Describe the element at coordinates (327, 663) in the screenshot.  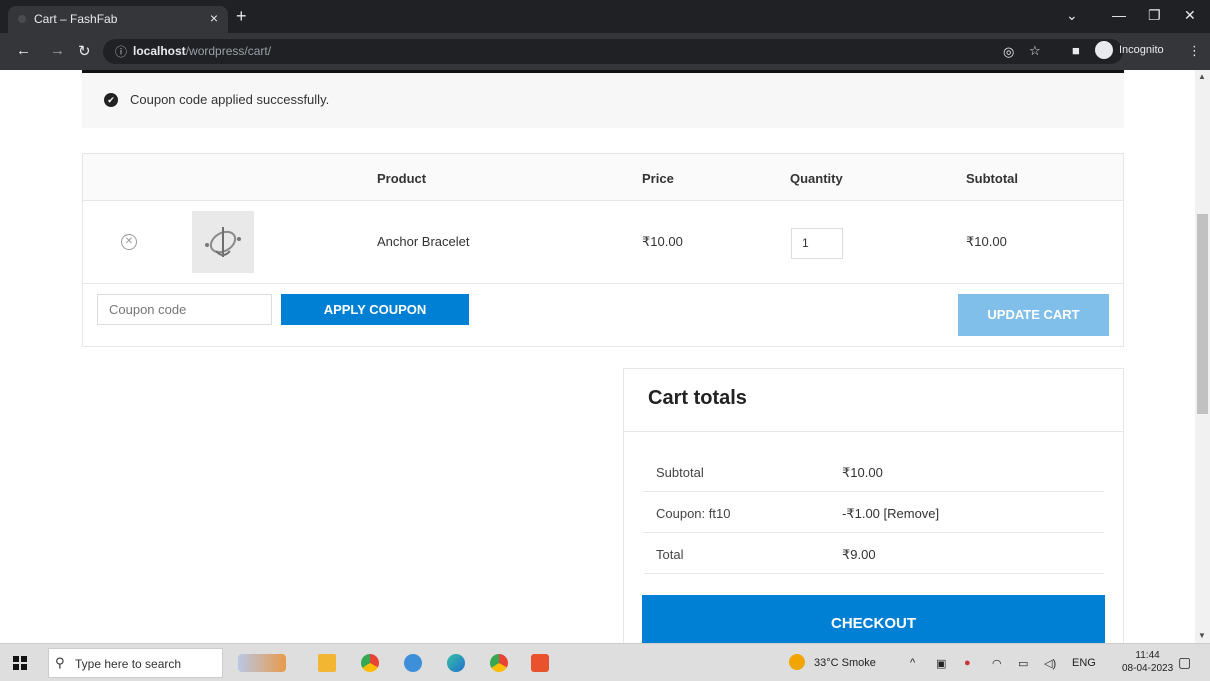
I see `file-explorer-icon` at that location.